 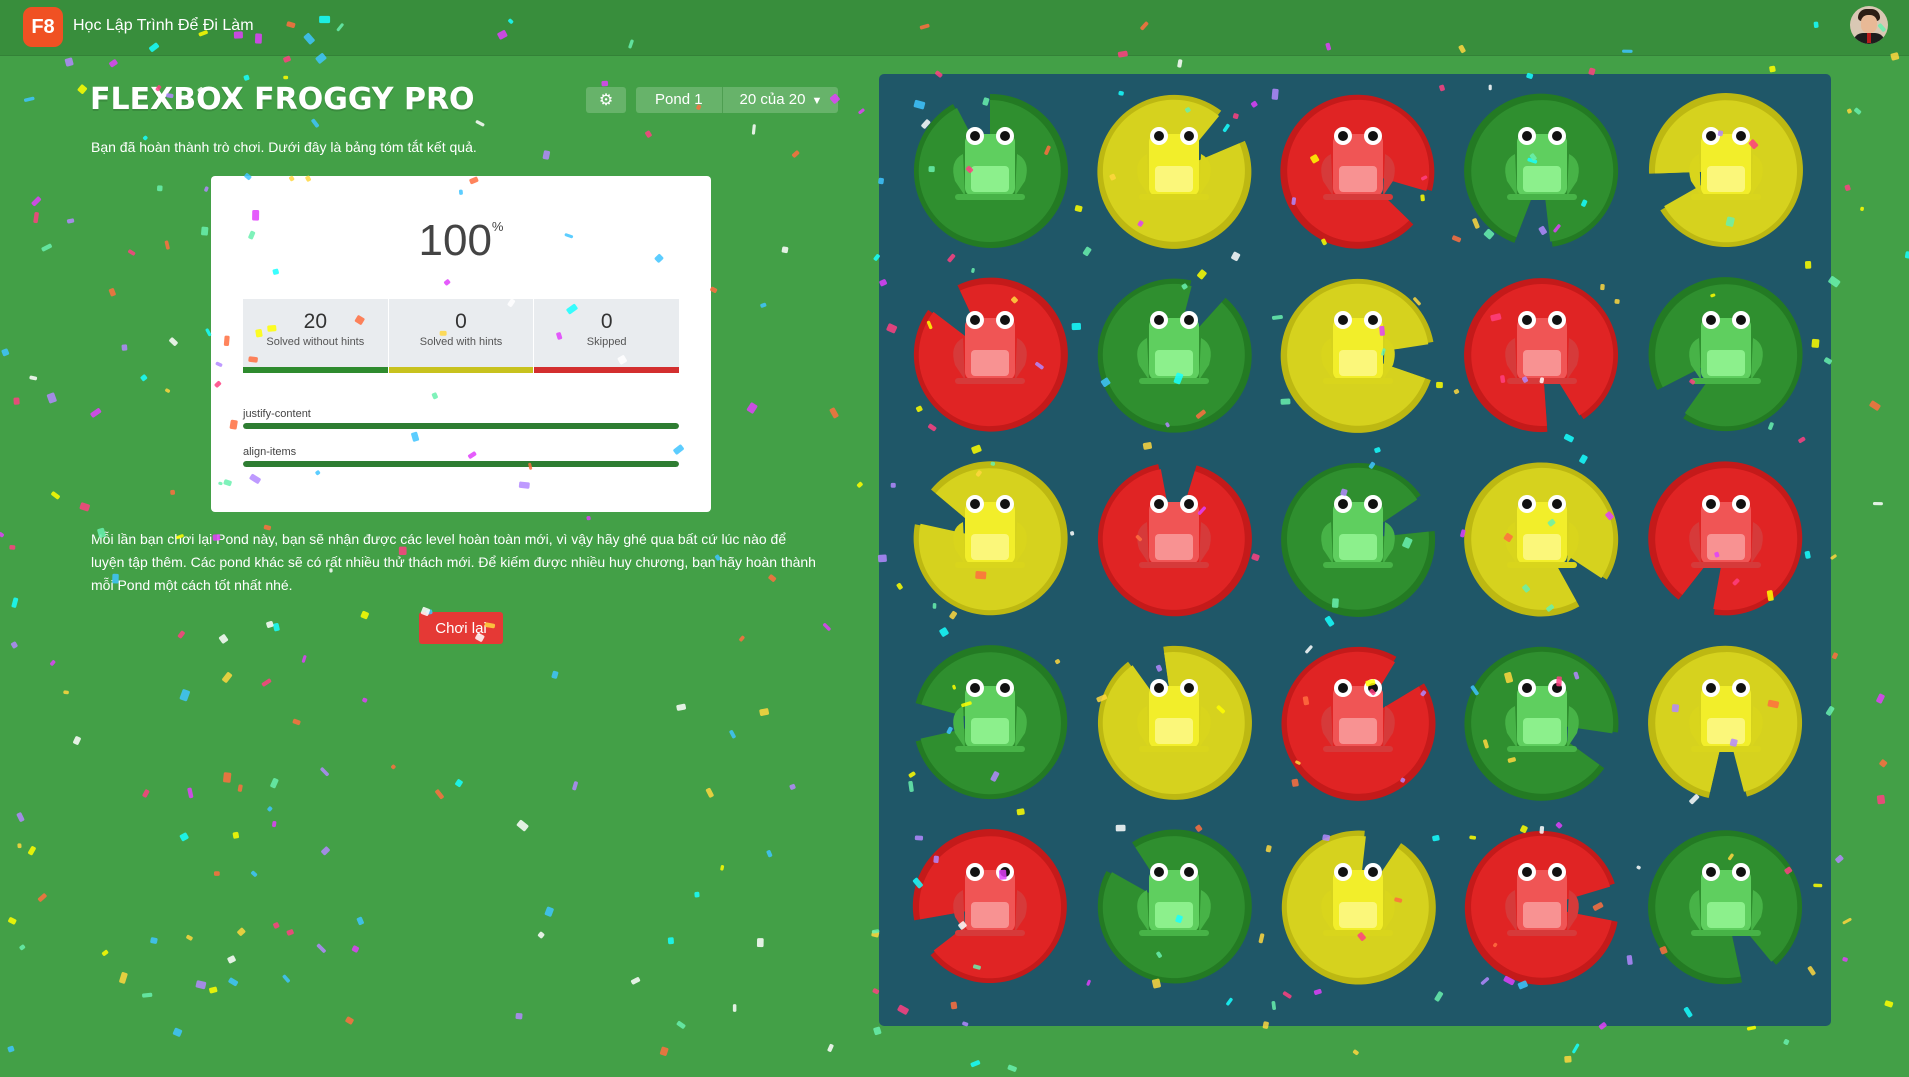 I want to click on pond-label: Pond 1, so click(x=679, y=100).